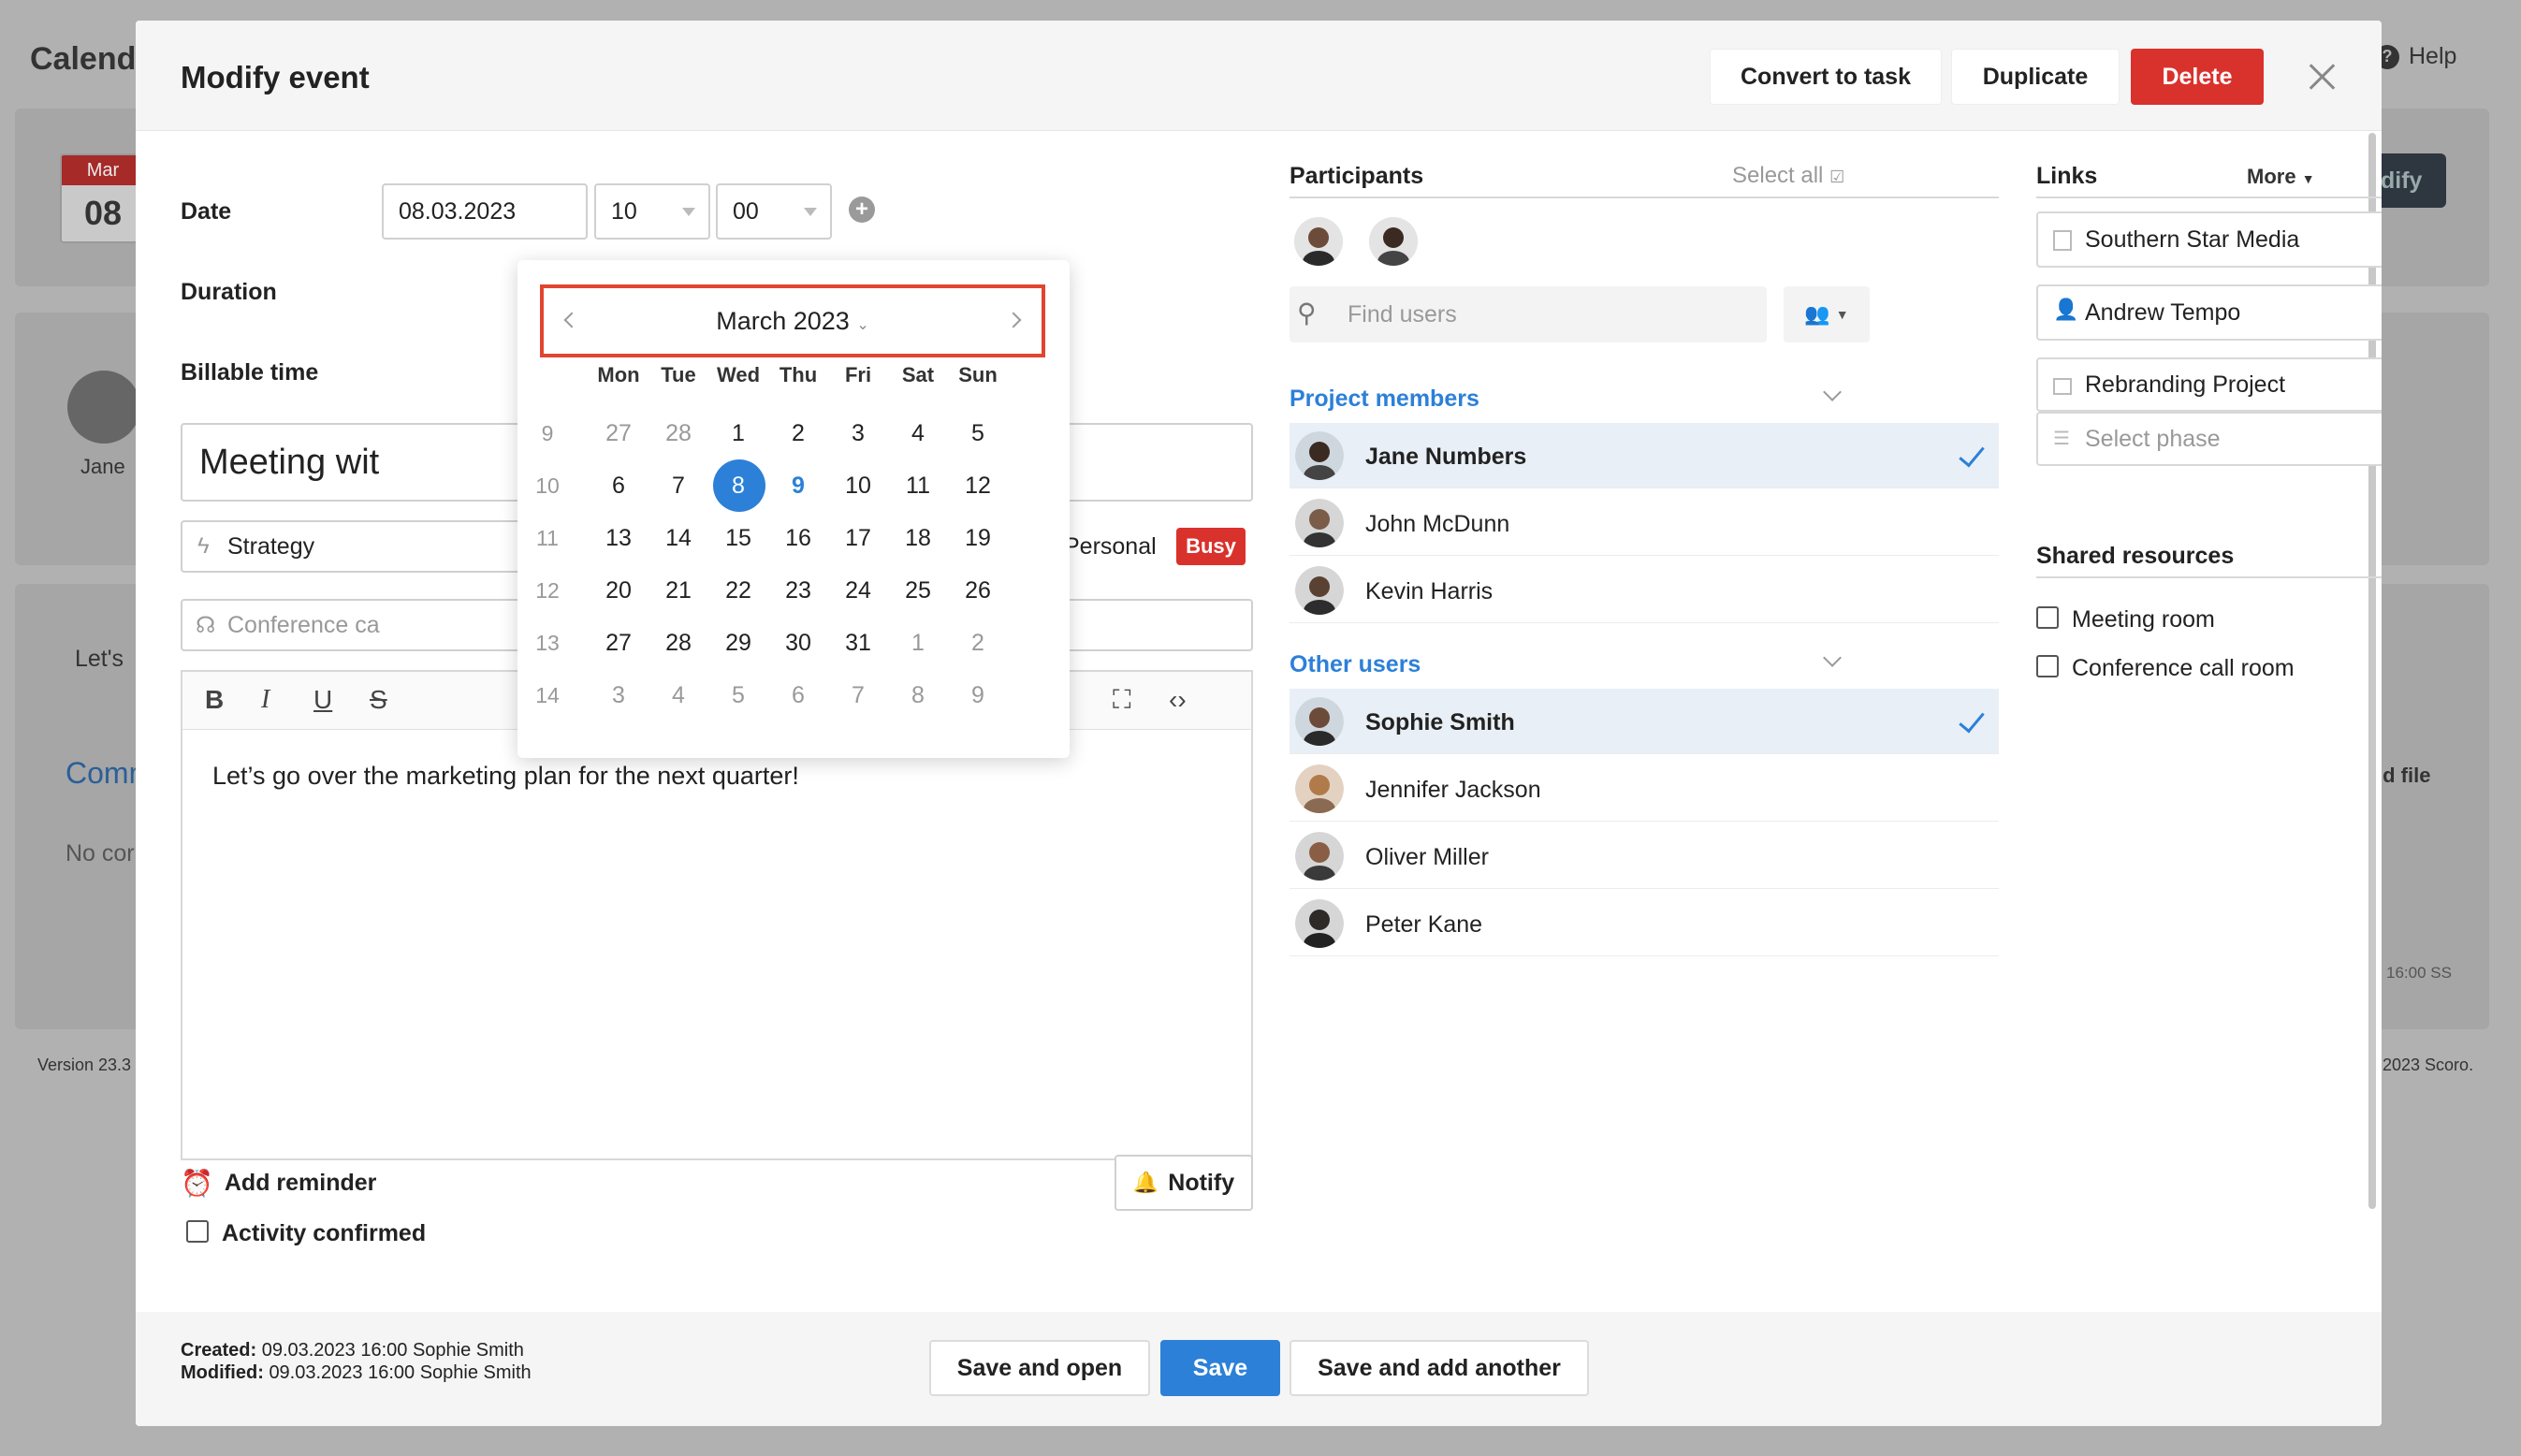  What do you see at coordinates (618, 590) in the screenshot?
I see `calendar-day: 20` at bounding box center [618, 590].